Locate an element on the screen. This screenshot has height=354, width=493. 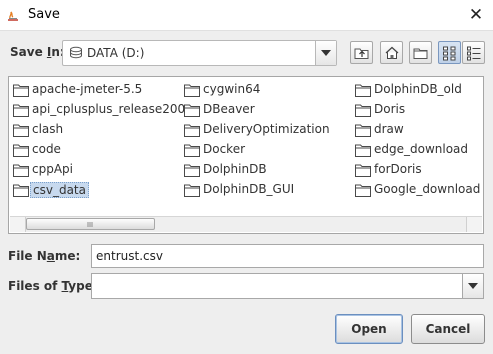
window-title: Save is located at coordinates (44, 14).